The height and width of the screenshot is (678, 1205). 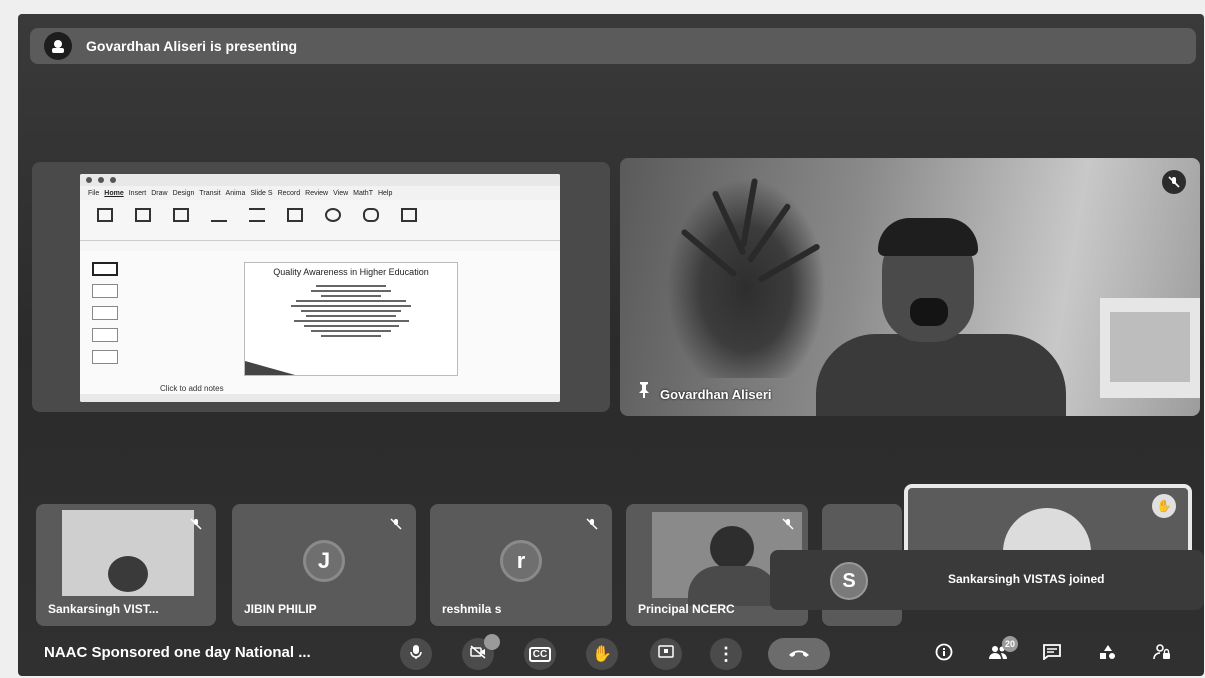 I want to click on host-controls-button, so click(x=1162, y=654).